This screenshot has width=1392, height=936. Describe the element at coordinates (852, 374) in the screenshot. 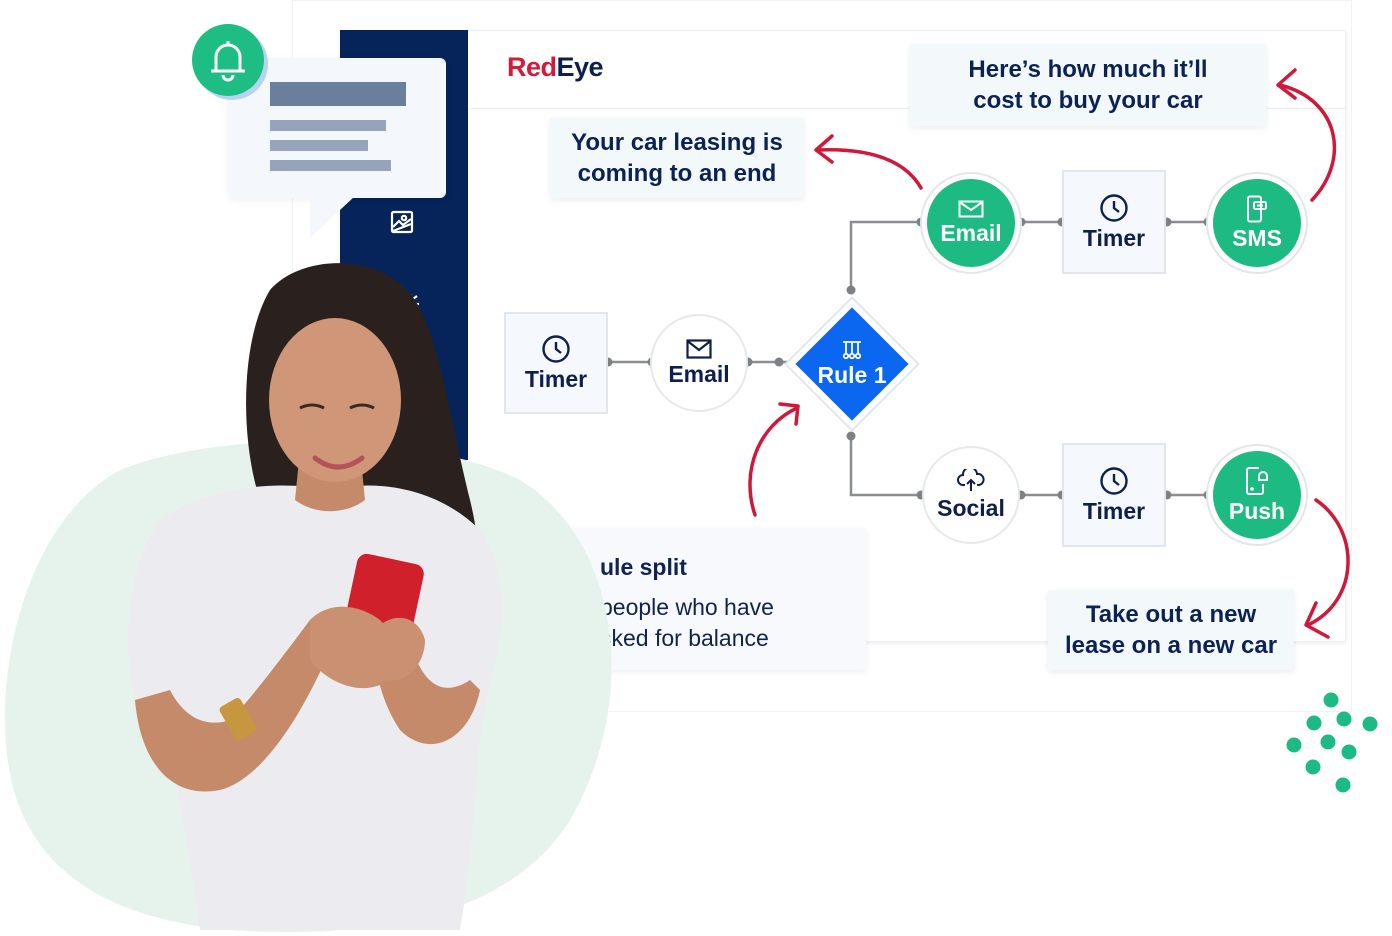

I see `node-label: Rule 1` at that location.